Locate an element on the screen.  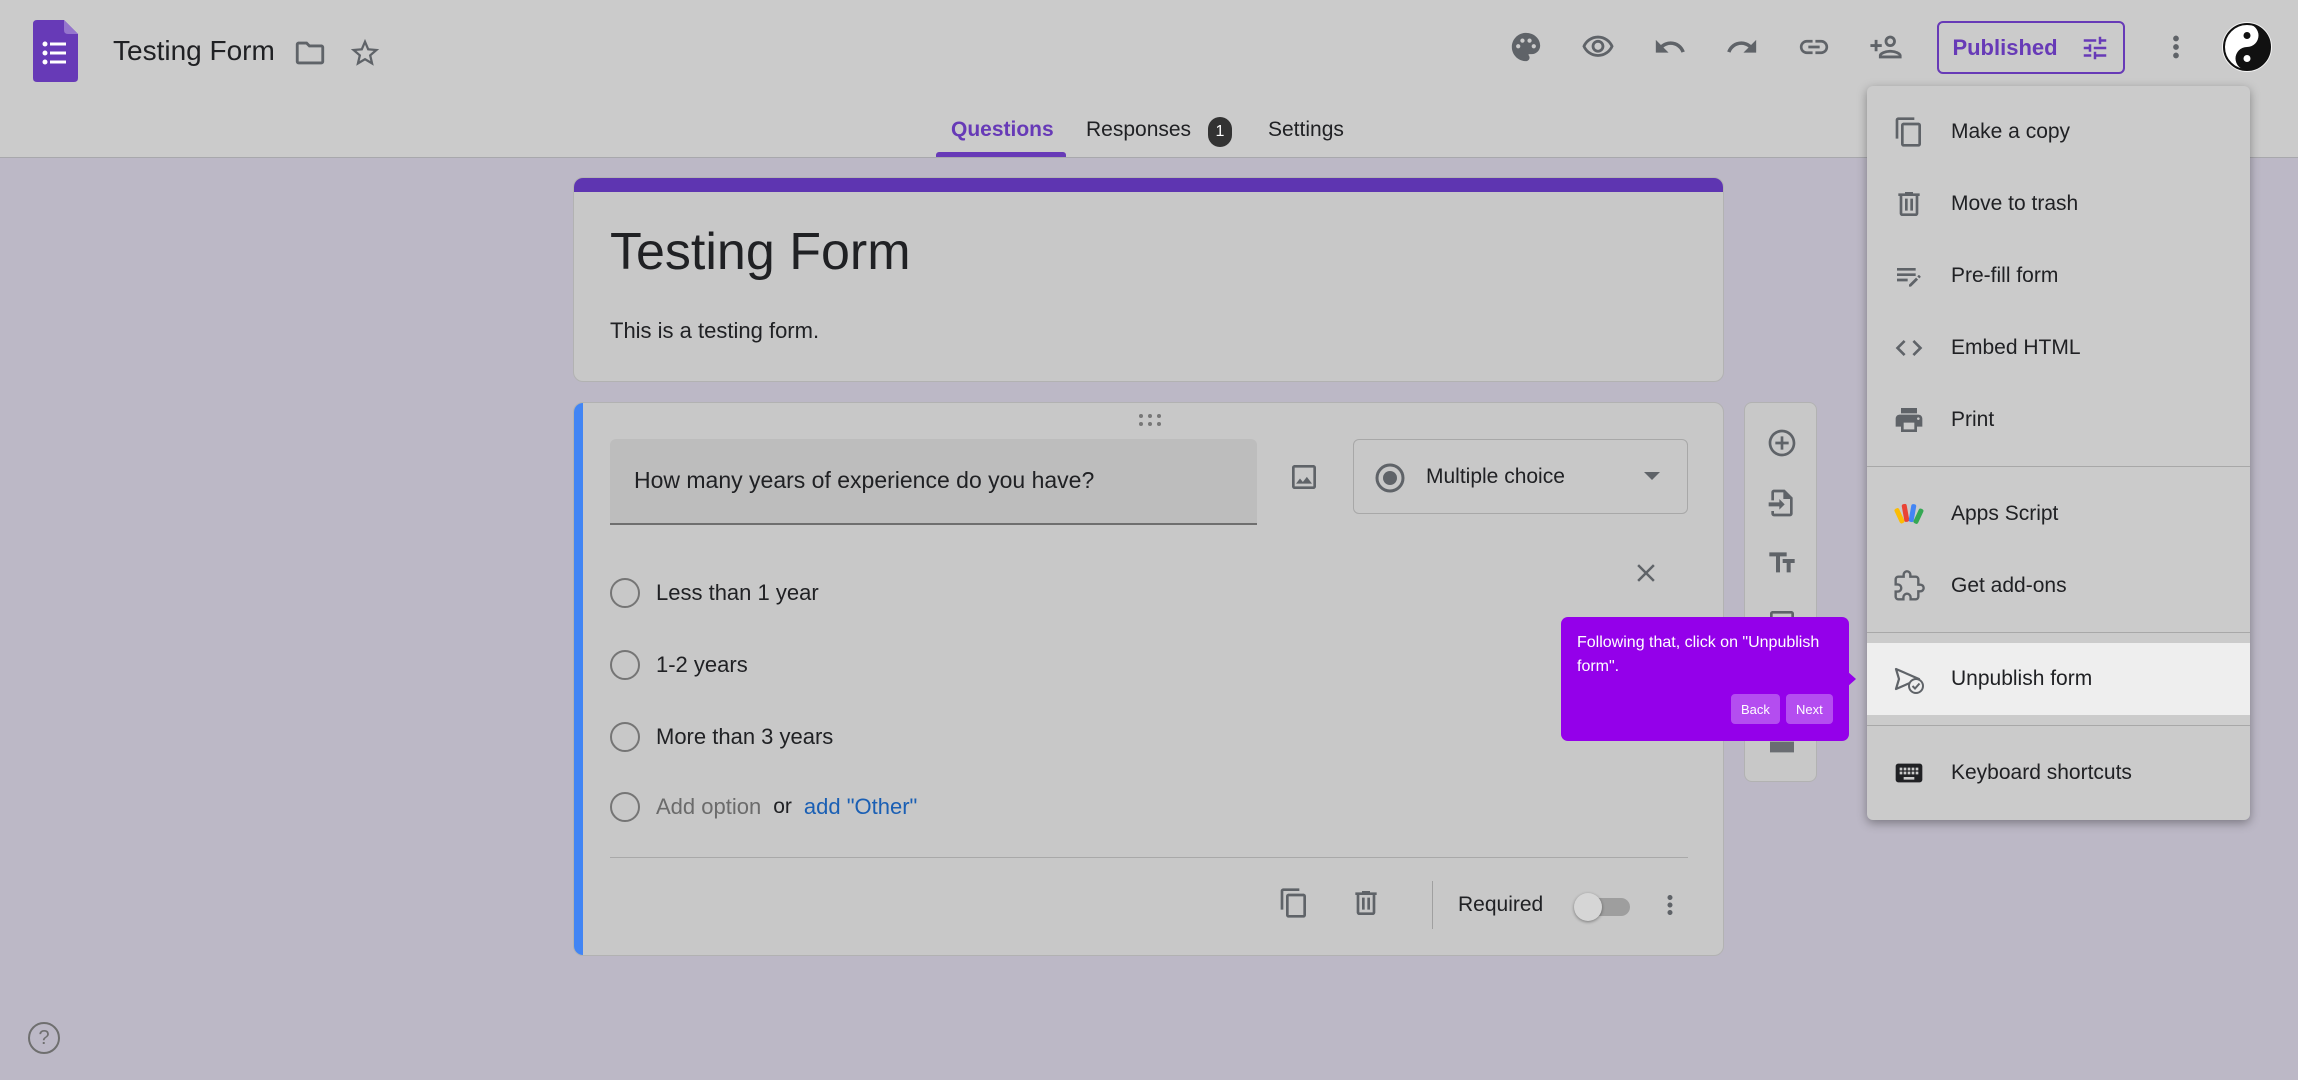
copy-icon is located at coordinates (1909, 132).